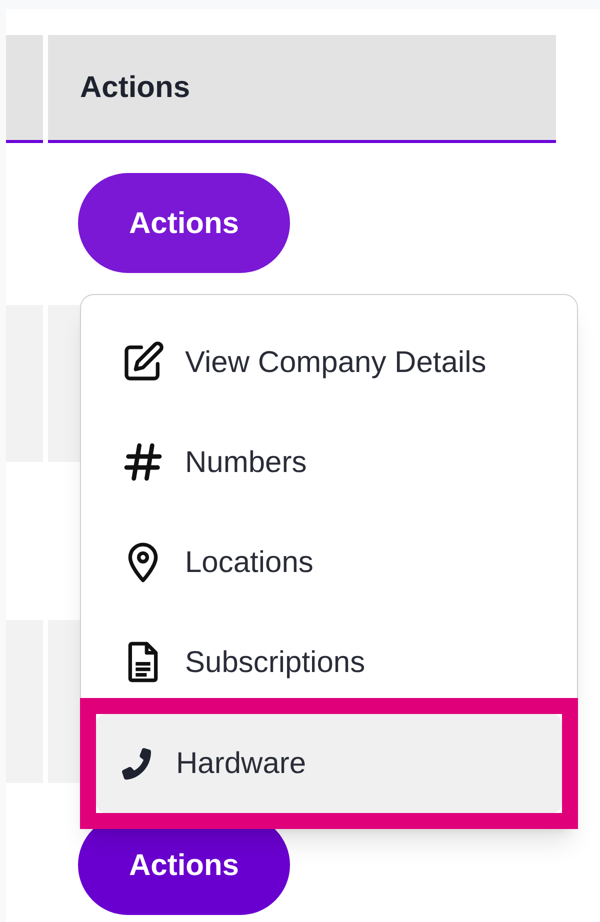  I want to click on menu-item: Hardware, so click(329, 763).